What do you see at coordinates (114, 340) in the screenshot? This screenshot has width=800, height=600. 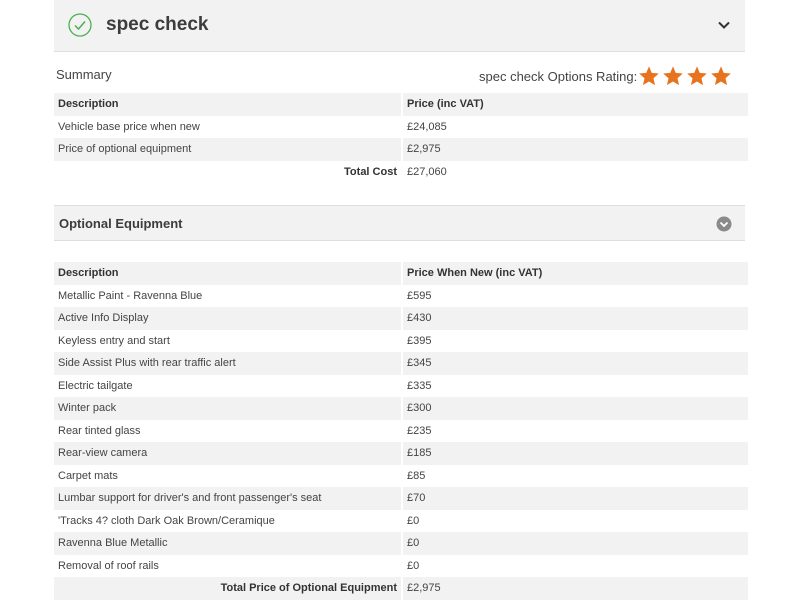 I see `row-description: Keyless entry and start` at bounding box center [114, 340].